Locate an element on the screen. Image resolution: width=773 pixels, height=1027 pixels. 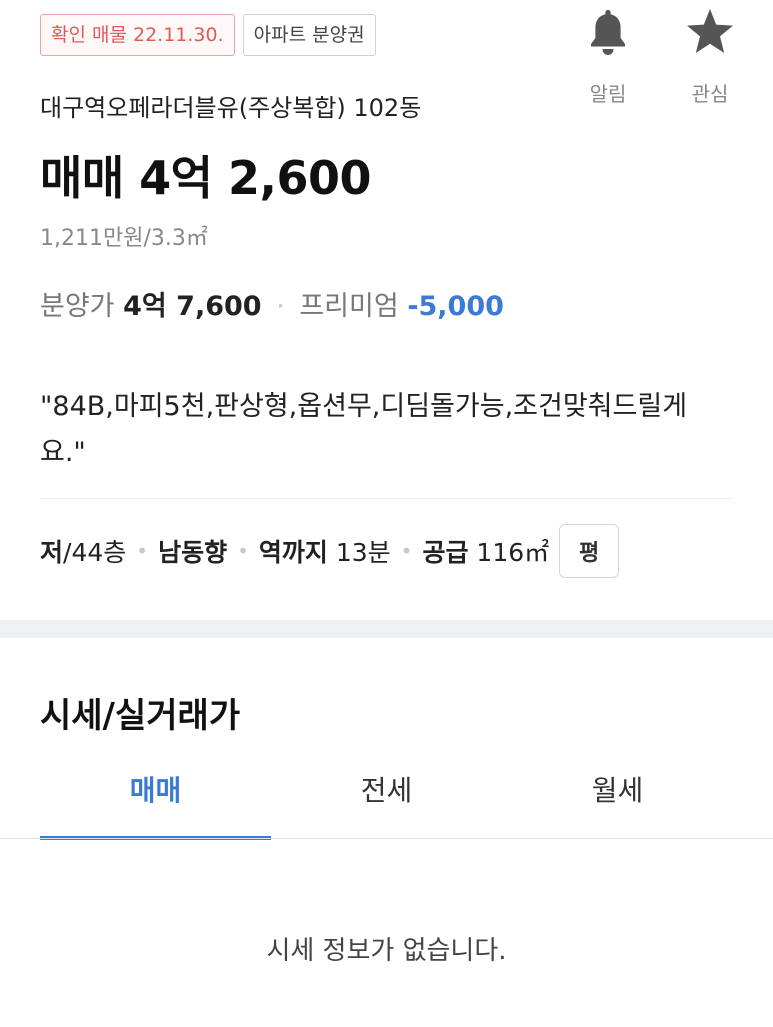
floor-bold: 저 is located at coordinates (52, 552).